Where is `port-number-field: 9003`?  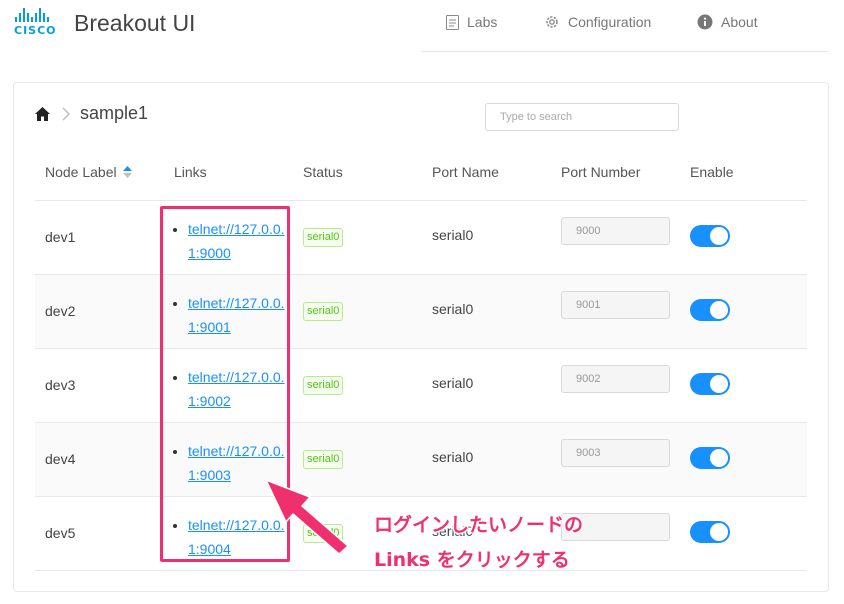
port-number-field: 9003 is located at coordinates (615, 453).